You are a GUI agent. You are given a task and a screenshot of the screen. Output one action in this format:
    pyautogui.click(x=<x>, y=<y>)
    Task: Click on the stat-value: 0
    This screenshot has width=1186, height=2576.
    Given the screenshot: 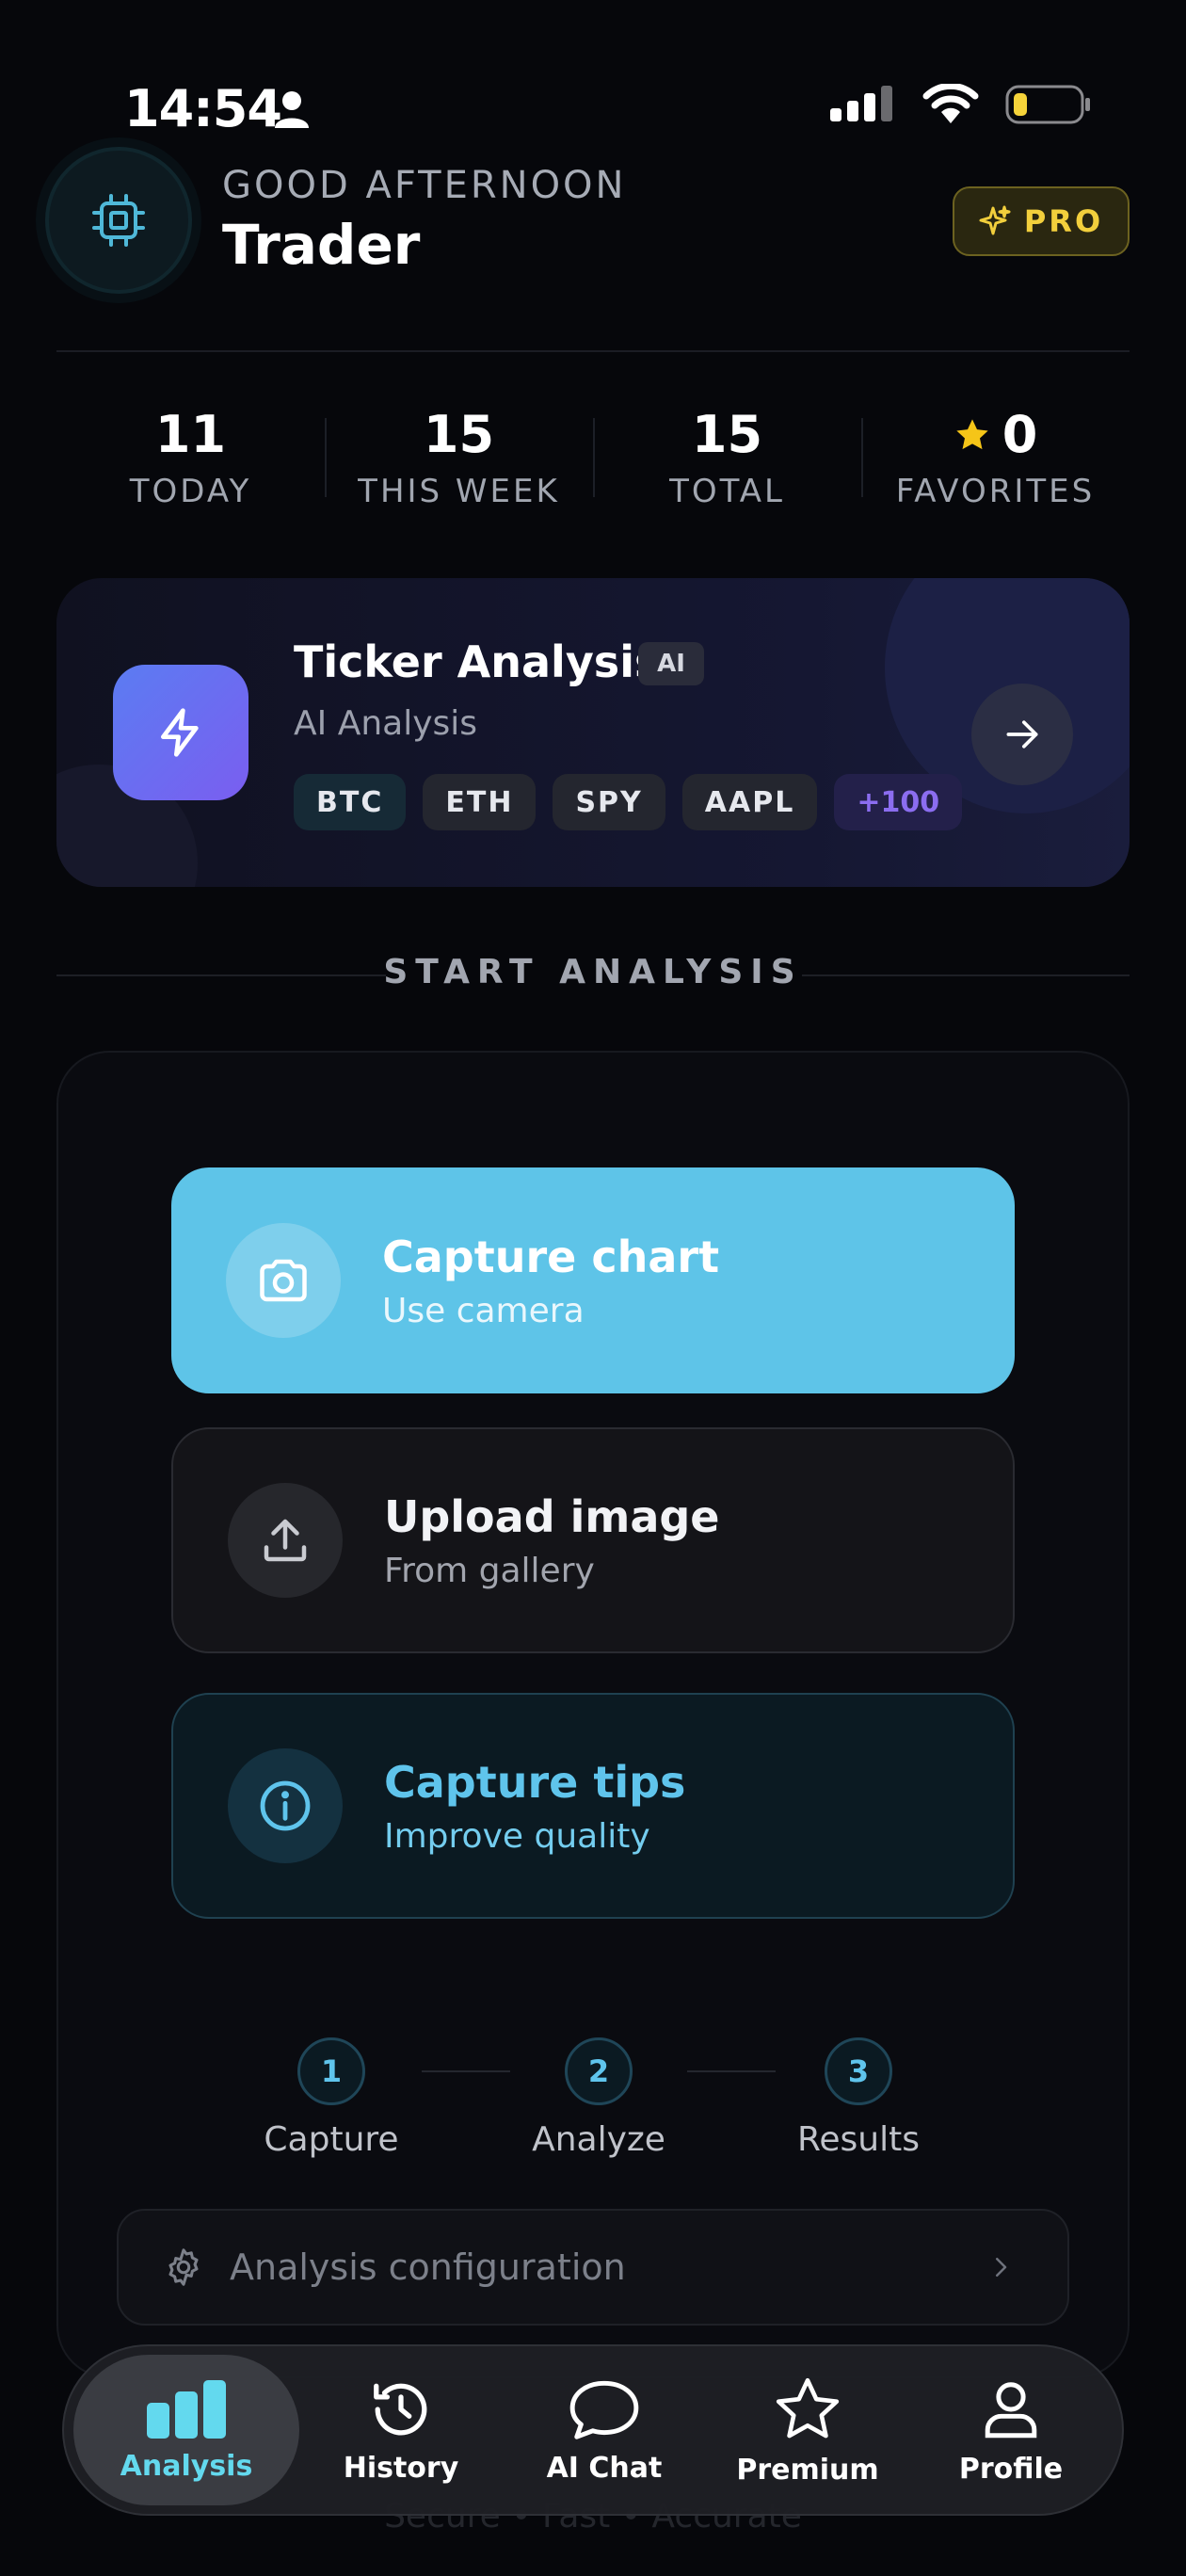 What is the action you would take?
    pyautogui.click(x=1020, y=434)
    